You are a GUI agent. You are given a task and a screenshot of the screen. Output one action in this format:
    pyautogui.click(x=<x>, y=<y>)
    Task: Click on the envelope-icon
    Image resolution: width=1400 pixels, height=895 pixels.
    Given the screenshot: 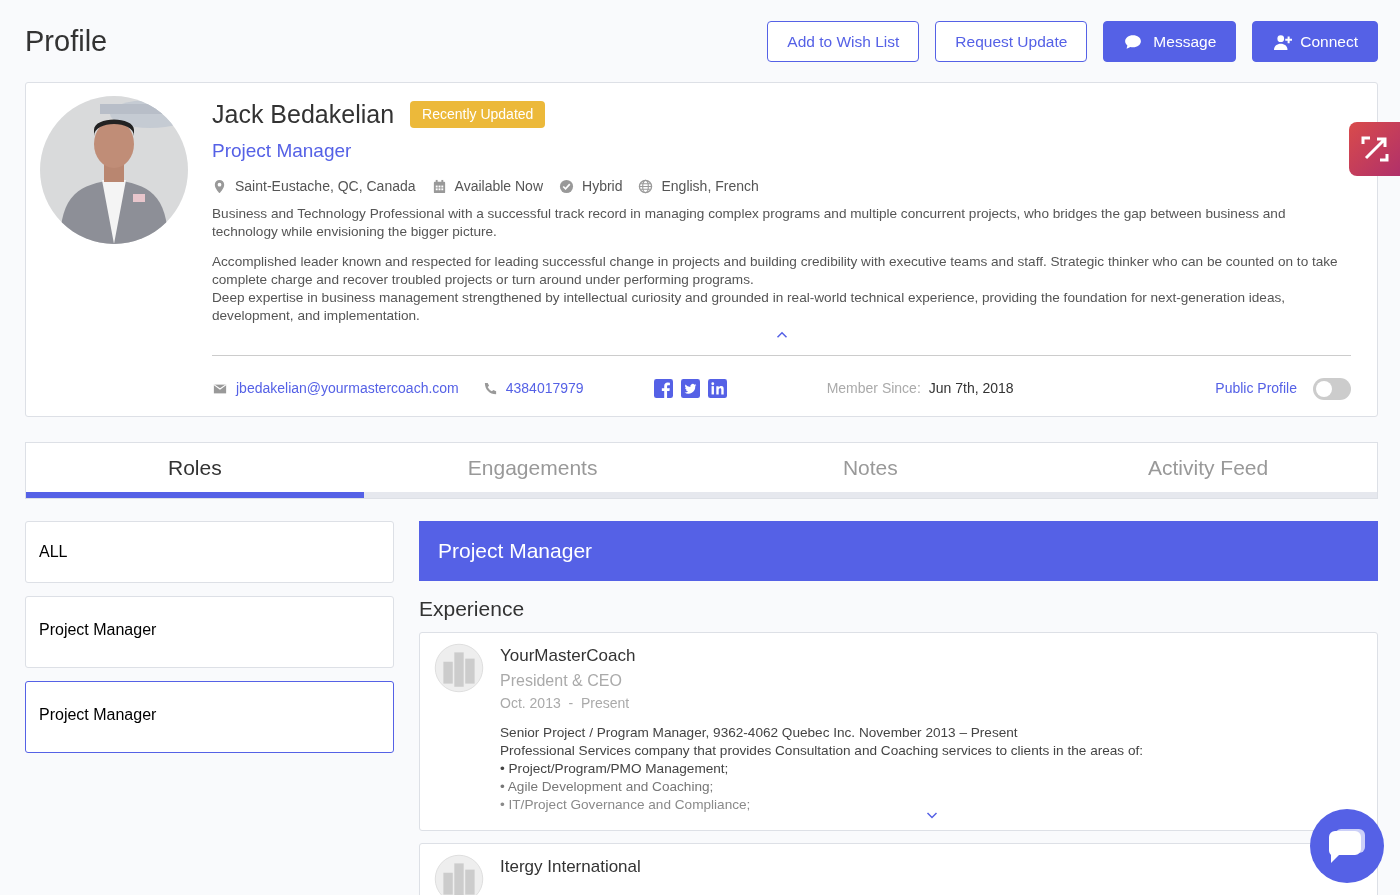 What is the action you would take?
    pyautogui.click(x=220, y=388)
    